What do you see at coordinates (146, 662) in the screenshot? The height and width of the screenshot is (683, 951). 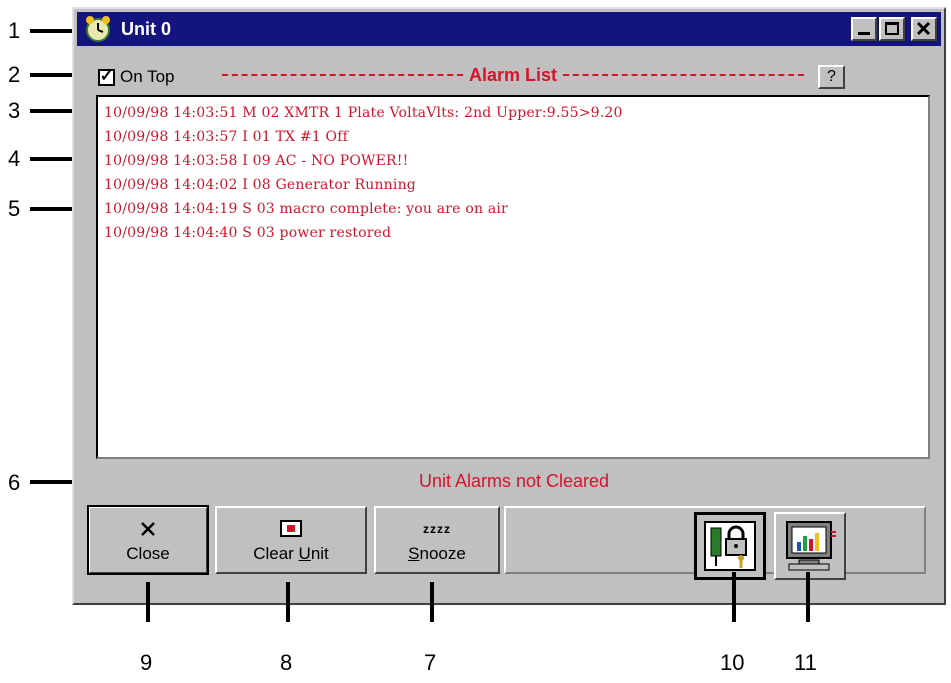 I see `callout-9: 9` at bounding box center [146, 662].